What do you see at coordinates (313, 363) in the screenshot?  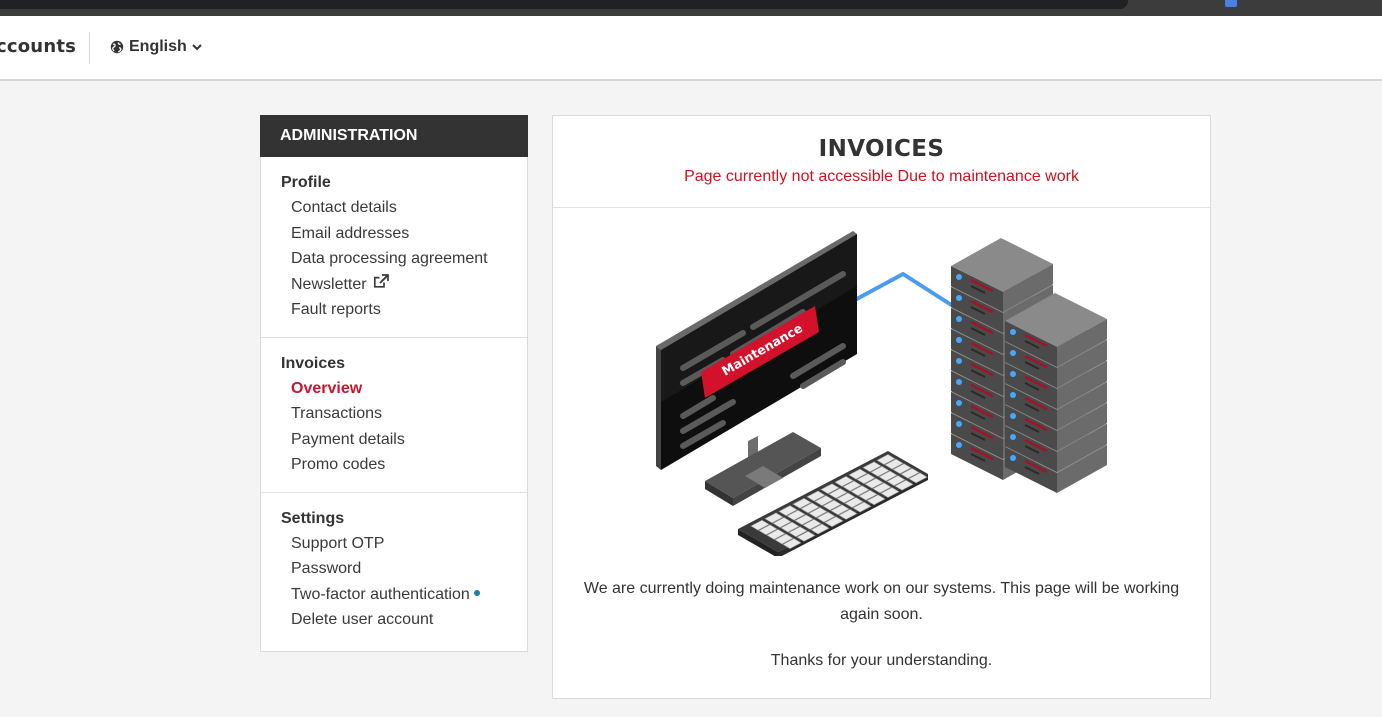 I see `nav-section-title: Invoices` at bounding box center [313, 363].